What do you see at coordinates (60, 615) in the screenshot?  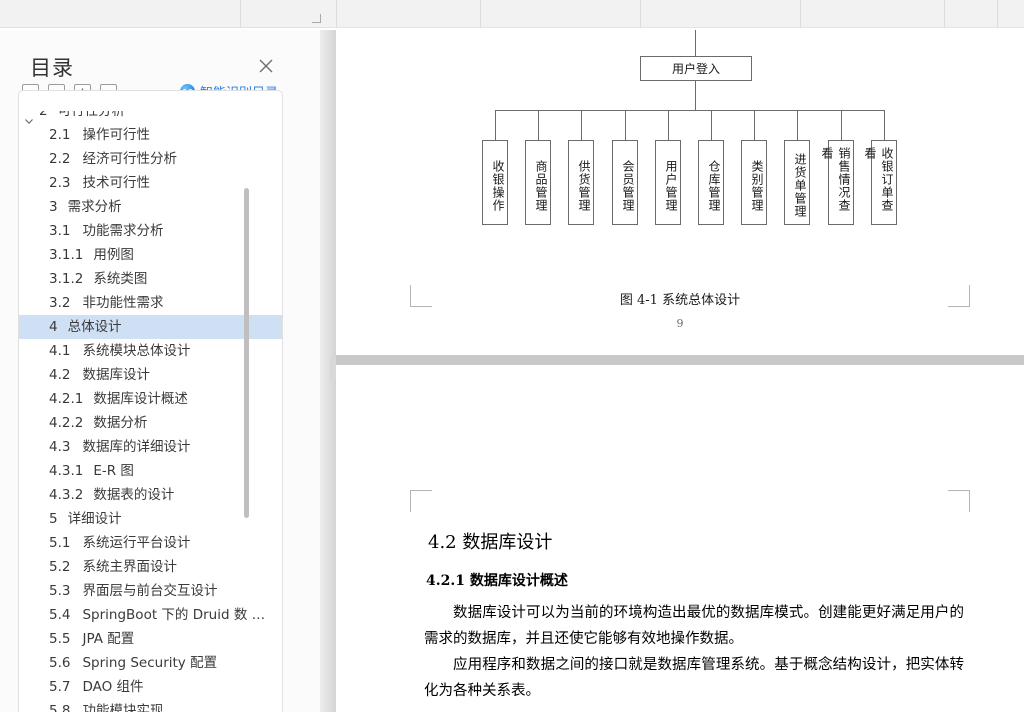 I see `toc-item-number: 5.4` at bounding box center [60, 615].